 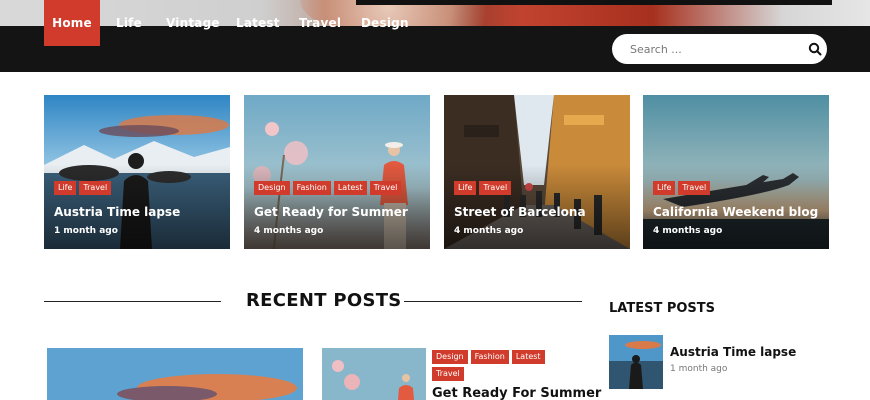 What do you see at coordinates (520, 212) in the screenshot?
I see `card-title: Street of Barcelona` at bounding box center [520, 212].